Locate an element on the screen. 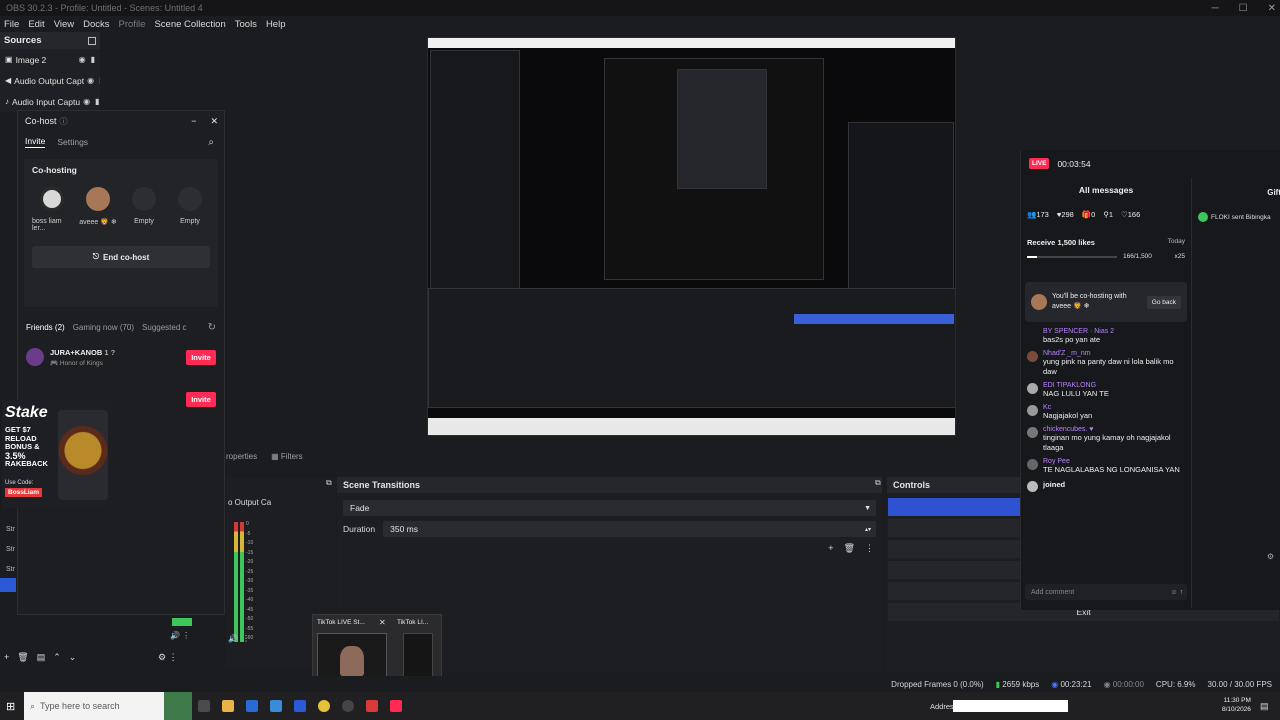 Image resolution: width=1280 pixels, height=720 pixels. chat-message: EDI TIPAKLONG NAG LULU YAN TE is located at coordinates (1106, 390).